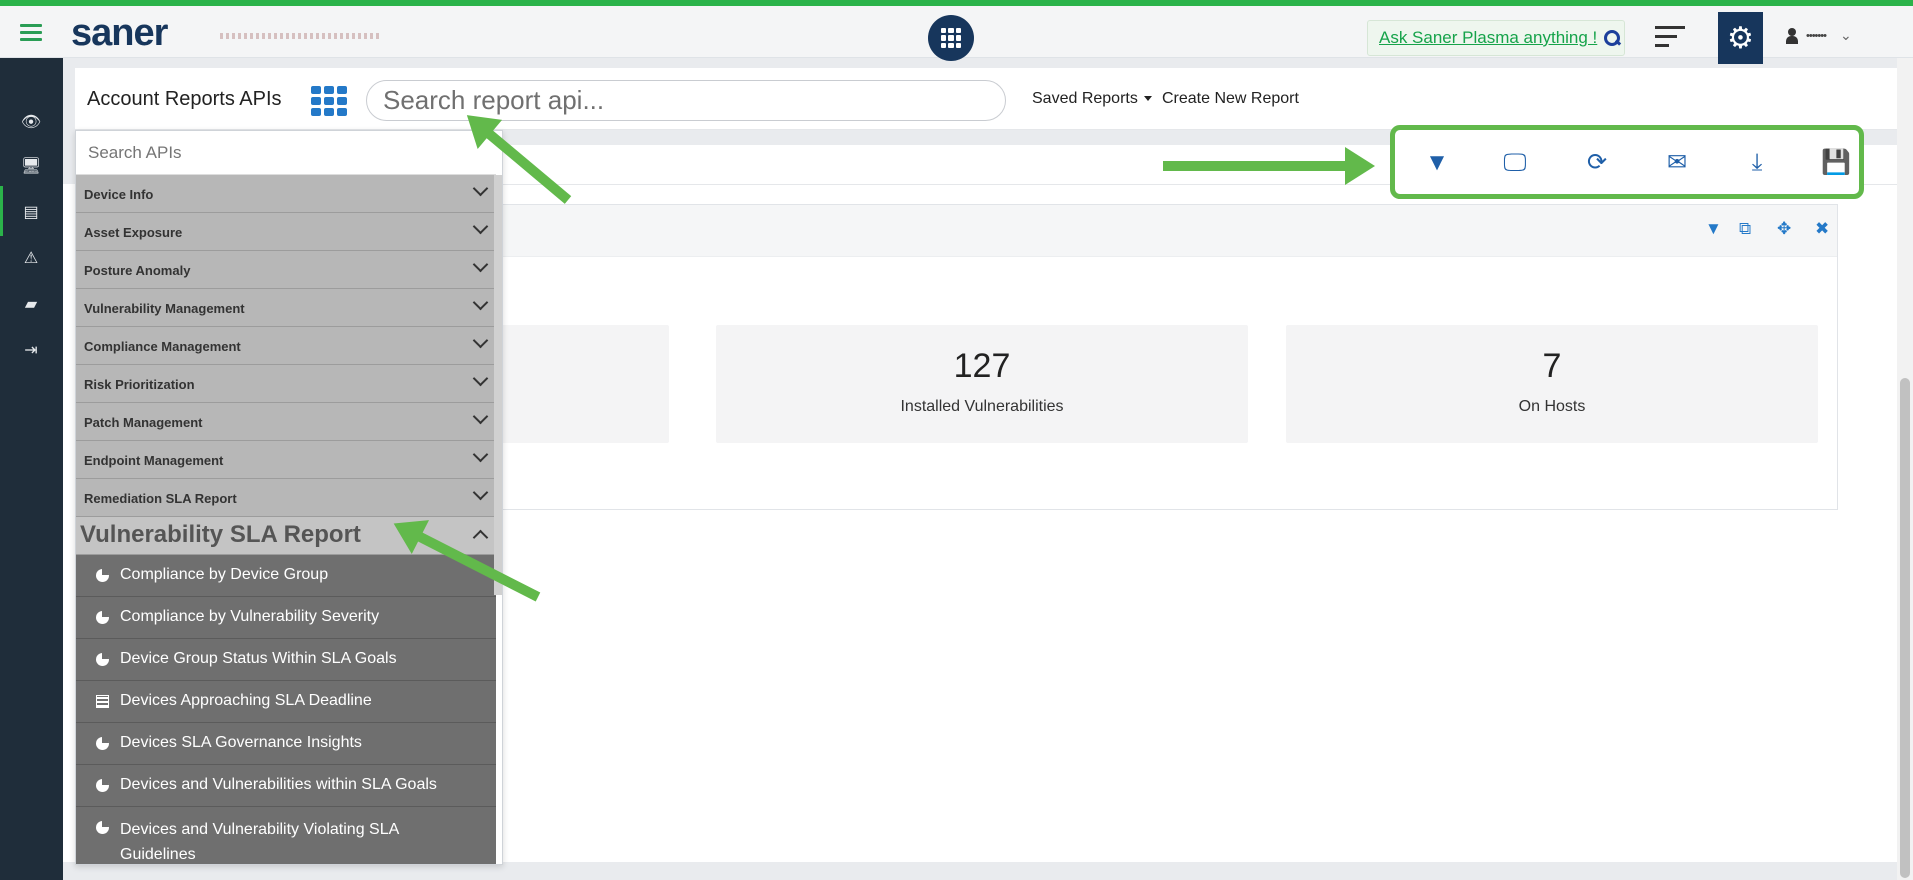  I want to click on restore-icon: ⧉, so click(1745, 229).